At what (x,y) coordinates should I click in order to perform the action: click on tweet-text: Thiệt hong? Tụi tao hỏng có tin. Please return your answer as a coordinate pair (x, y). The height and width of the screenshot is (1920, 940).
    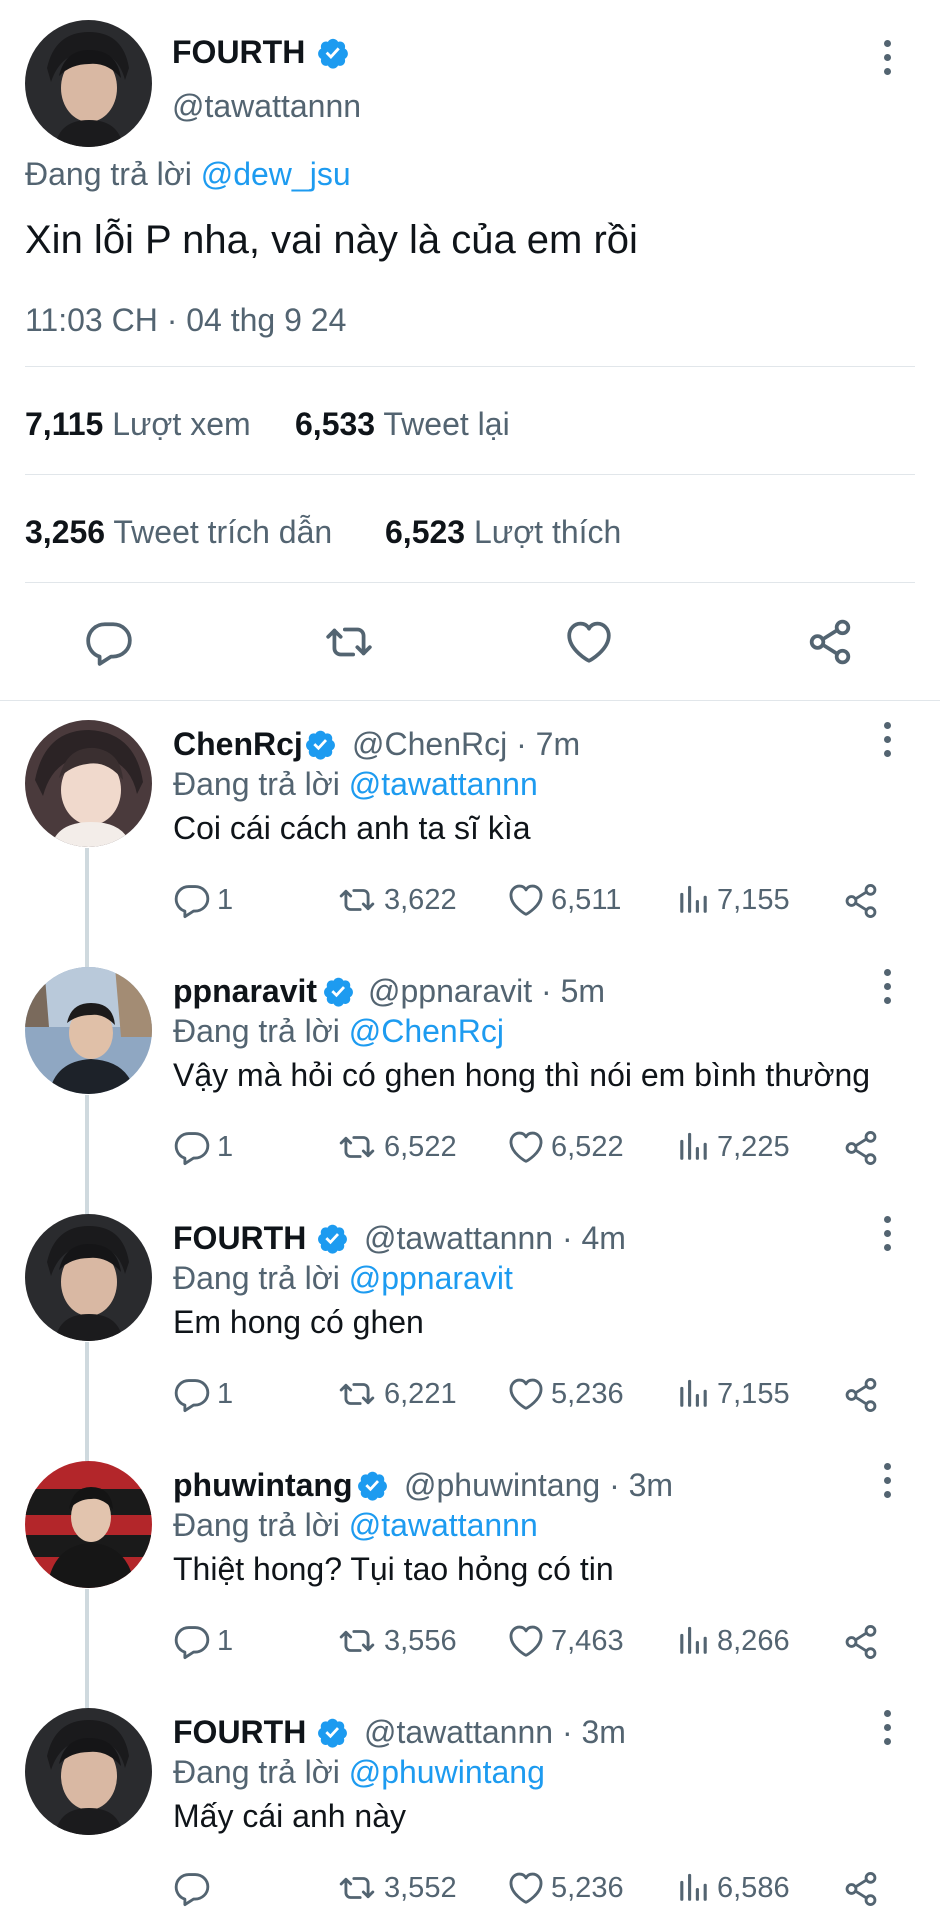
    Looking at the image, I should click on (393, 1569).